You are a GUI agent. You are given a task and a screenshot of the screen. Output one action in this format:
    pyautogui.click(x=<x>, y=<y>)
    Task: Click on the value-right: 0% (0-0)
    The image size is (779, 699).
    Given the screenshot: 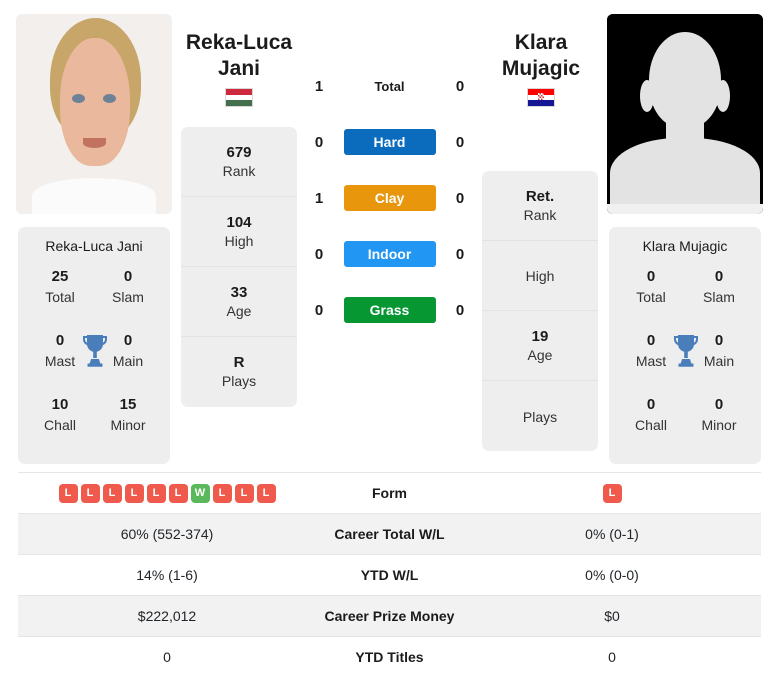 What is the action you would take?
    pyautogui.click(x=612, y=575)
    